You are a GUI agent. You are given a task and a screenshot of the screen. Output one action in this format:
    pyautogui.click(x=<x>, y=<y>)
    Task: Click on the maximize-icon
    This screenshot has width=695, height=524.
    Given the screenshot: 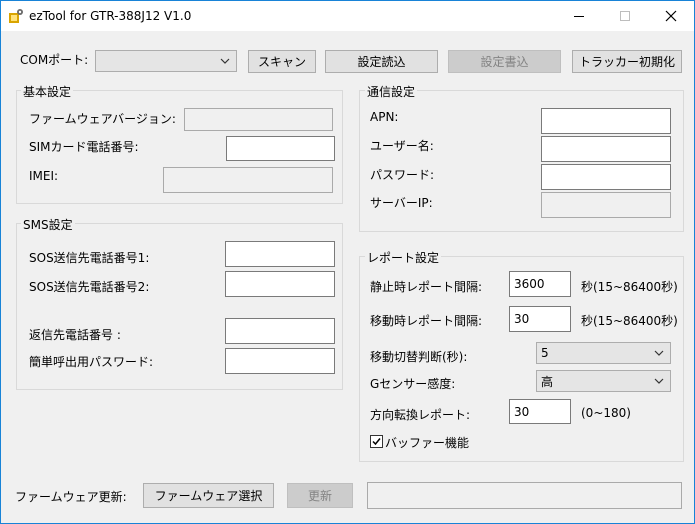 What is the action you would take?
    pyautogui.click(x=625, y=16)
    